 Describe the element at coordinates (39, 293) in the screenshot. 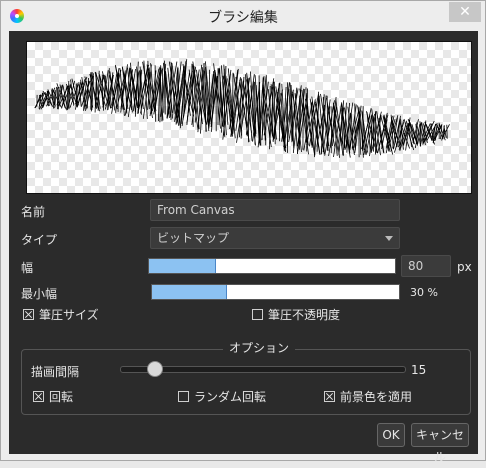

I see `min-width-label: 最小幅` at that location.